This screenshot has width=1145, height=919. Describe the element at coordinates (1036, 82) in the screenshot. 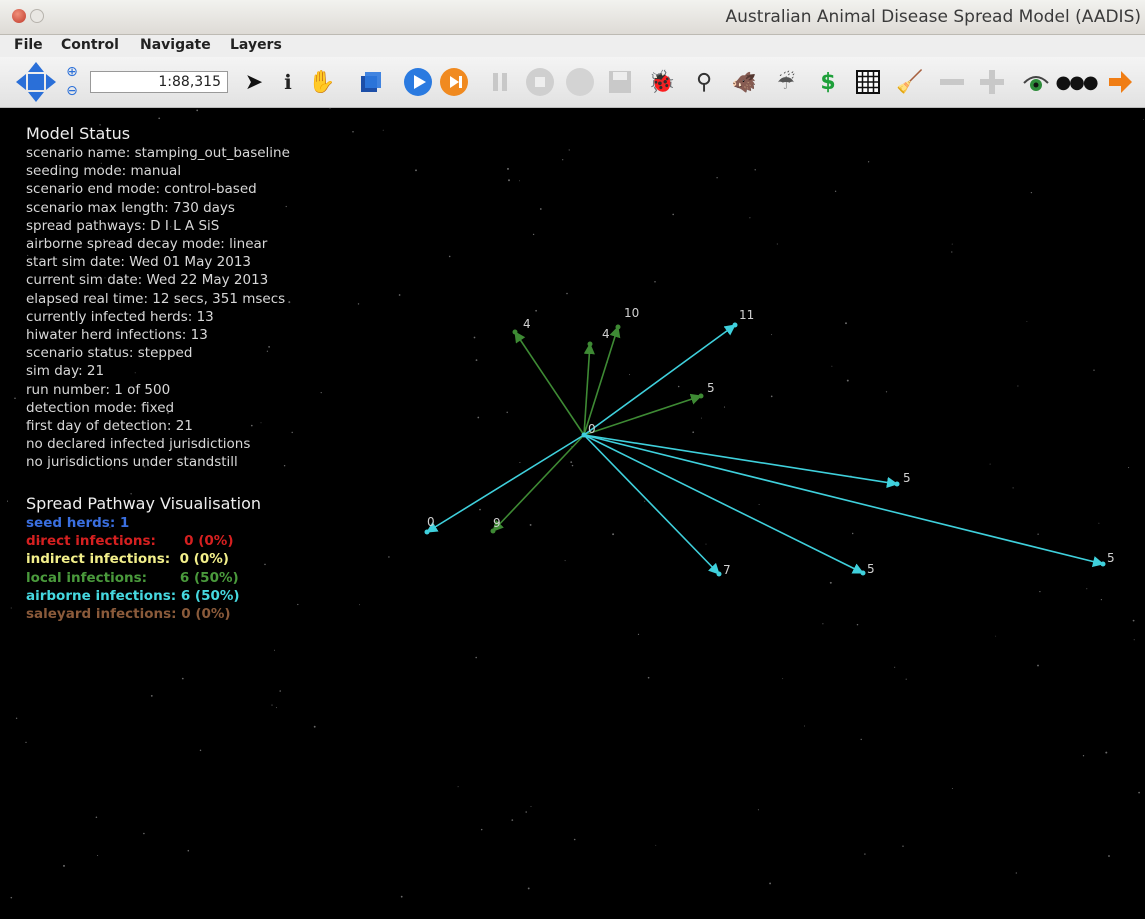

I see `eye-icon` at that location.